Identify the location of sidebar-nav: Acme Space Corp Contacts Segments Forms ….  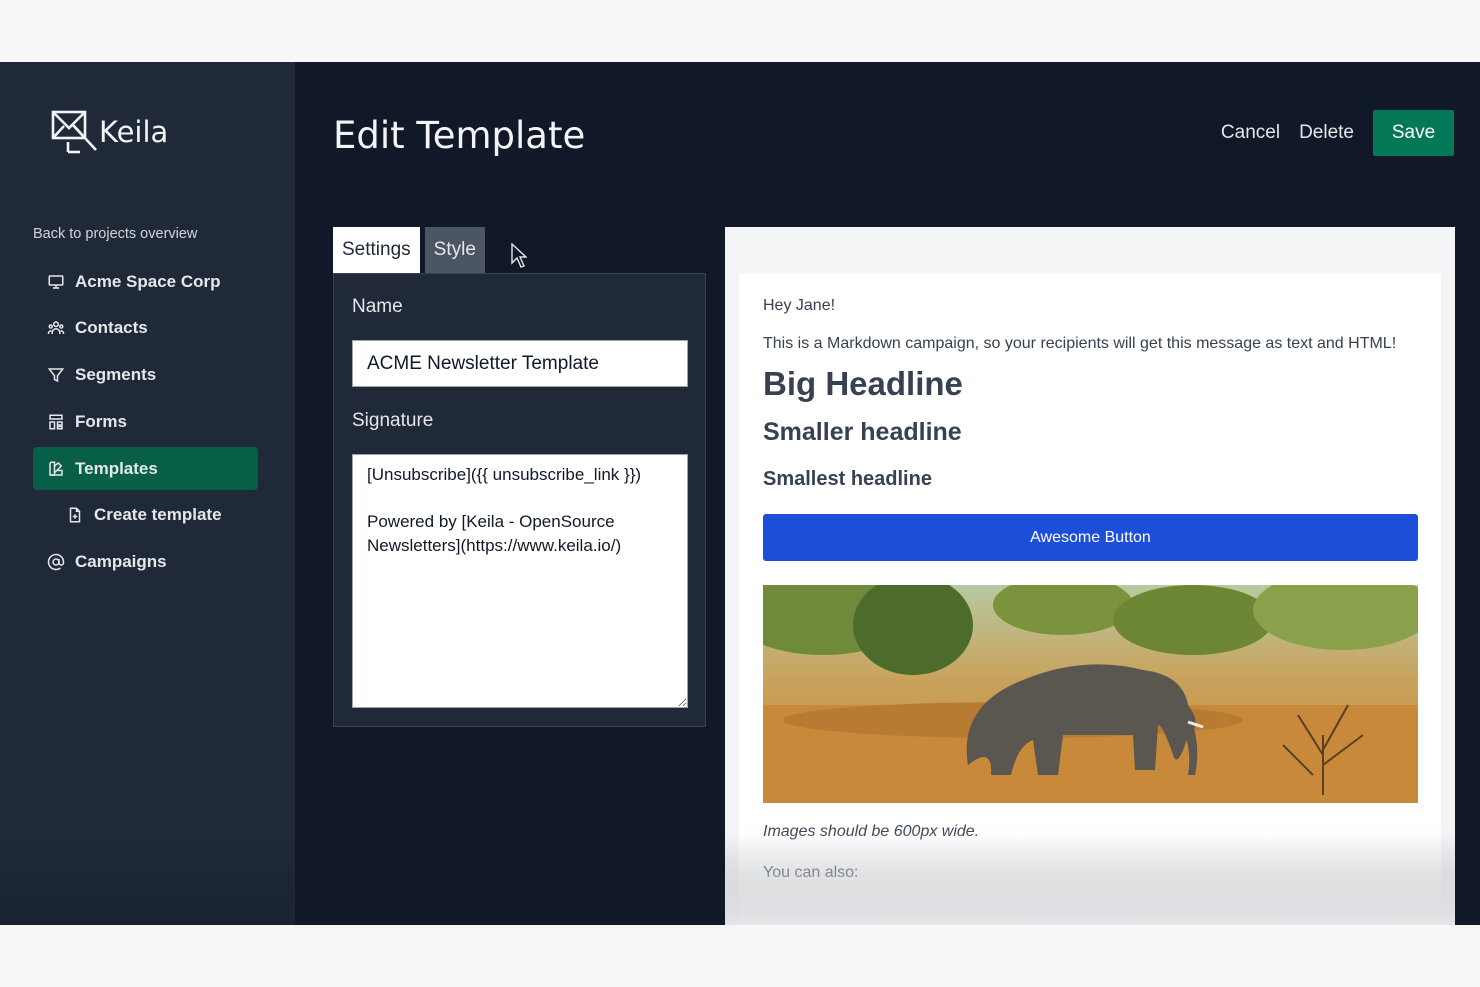
(145, 424).